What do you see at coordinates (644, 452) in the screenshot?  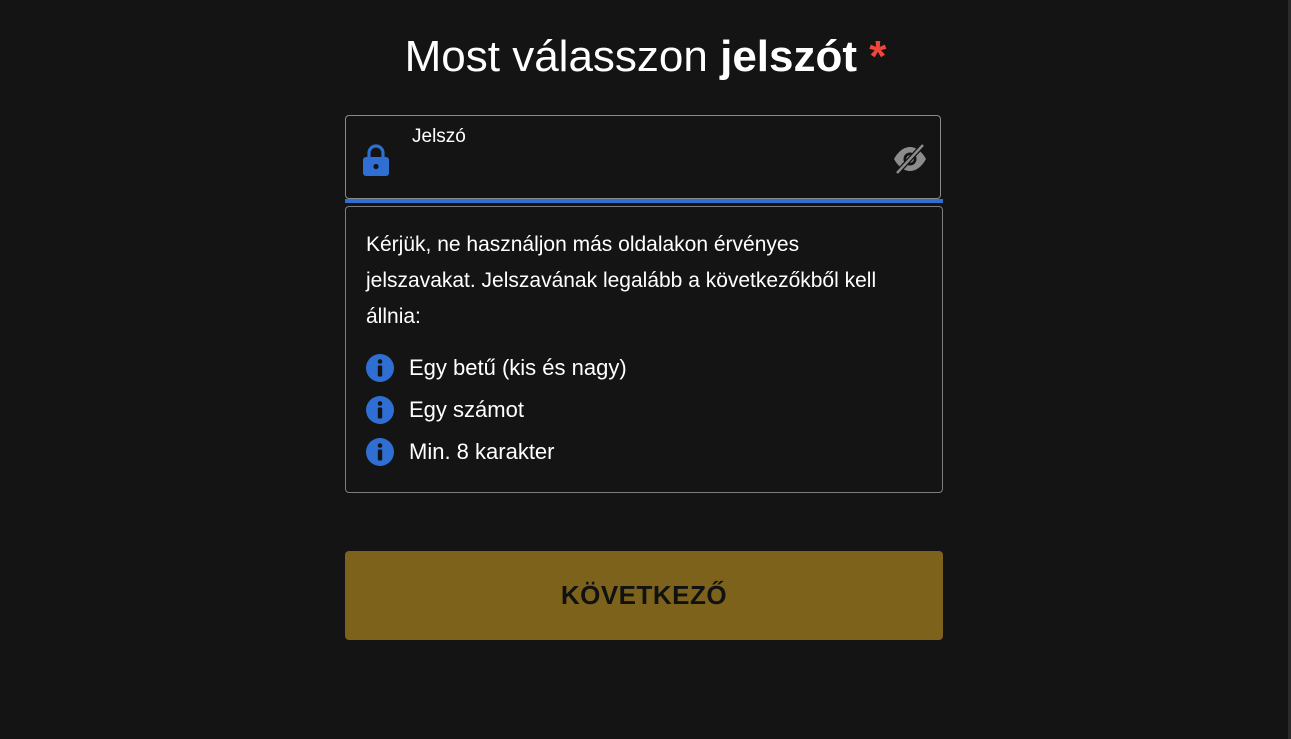 I see `requirement-length: Min. 8 karakter` at bounding box center [644, 452].